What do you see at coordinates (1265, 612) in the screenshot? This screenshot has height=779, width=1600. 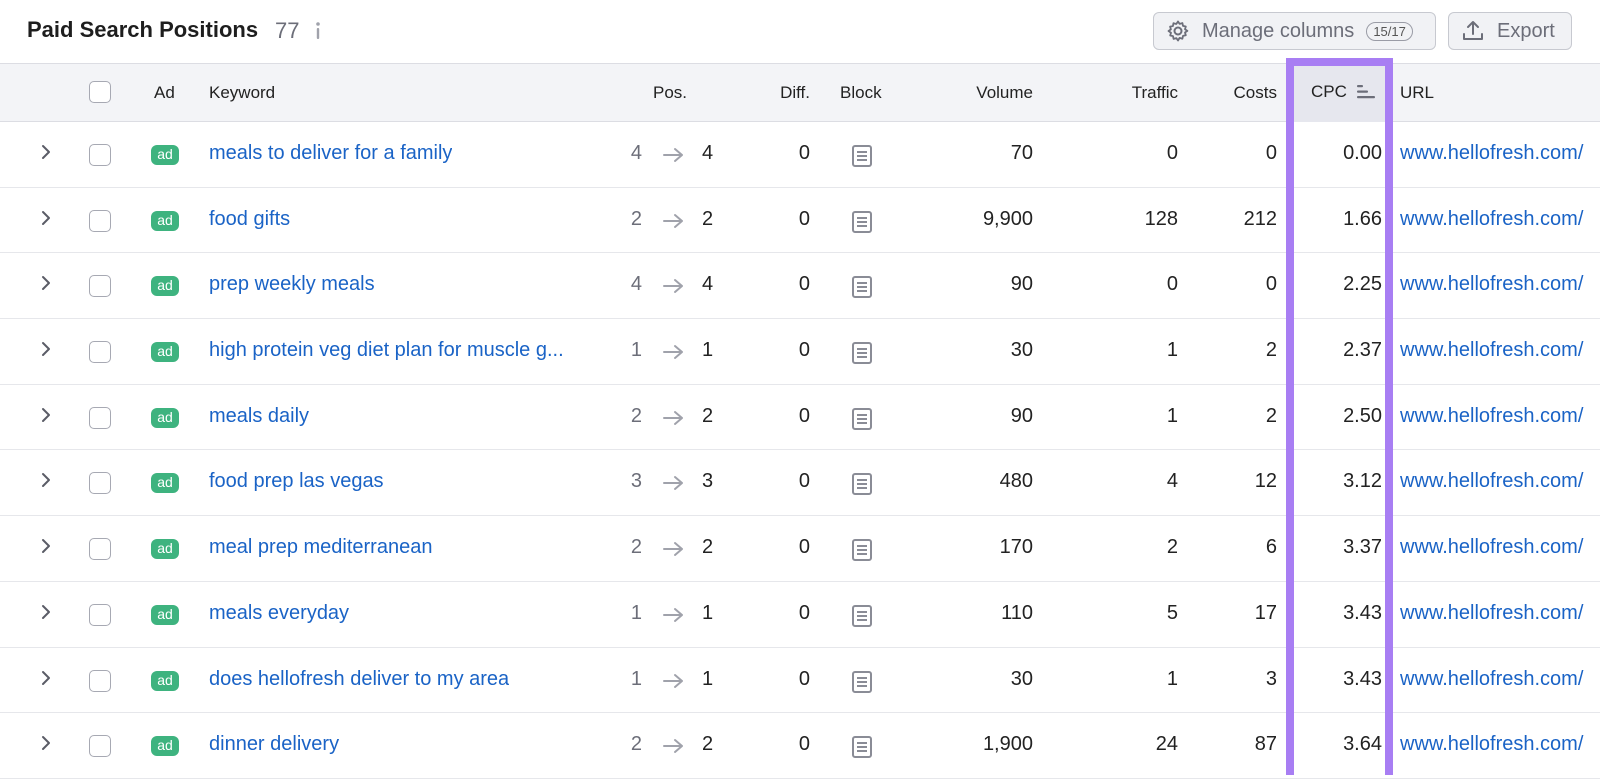 I see `costs-value: 17` at bounding box center [1265, 612].